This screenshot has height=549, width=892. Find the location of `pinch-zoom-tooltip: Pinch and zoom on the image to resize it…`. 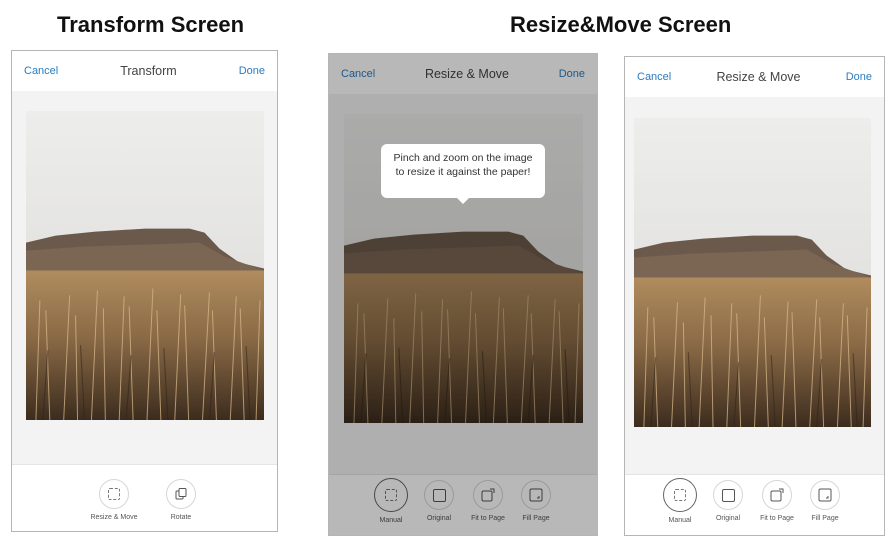

pinch-zoom-tooltip: Pinch and zoom on the image to resize it… is located at coordinates (463, 174).